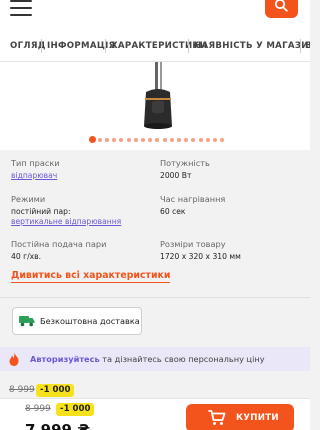 The image size is (320, 430). What do you see at coordinates (185, 163) in the screenshot?
I see `spec-label-power: Потужність` at bounding box center [185, 163].